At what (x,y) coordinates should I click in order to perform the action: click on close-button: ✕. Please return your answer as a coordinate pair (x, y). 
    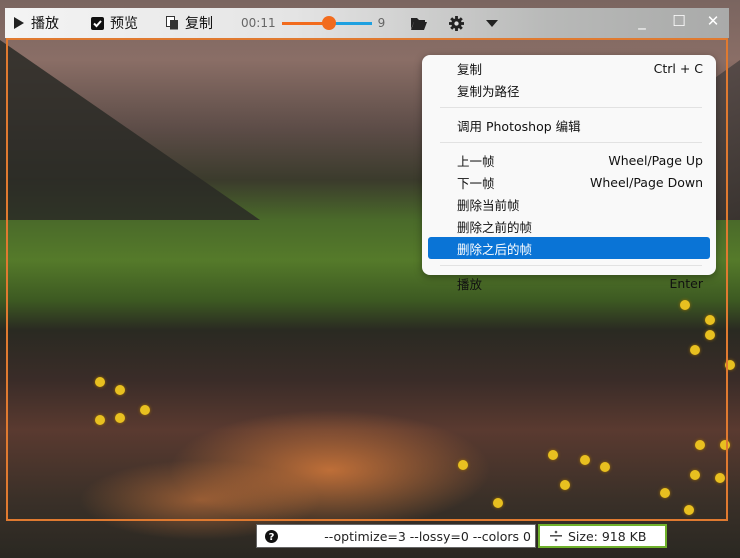
    Looking at the image, I should click on (713, 21).